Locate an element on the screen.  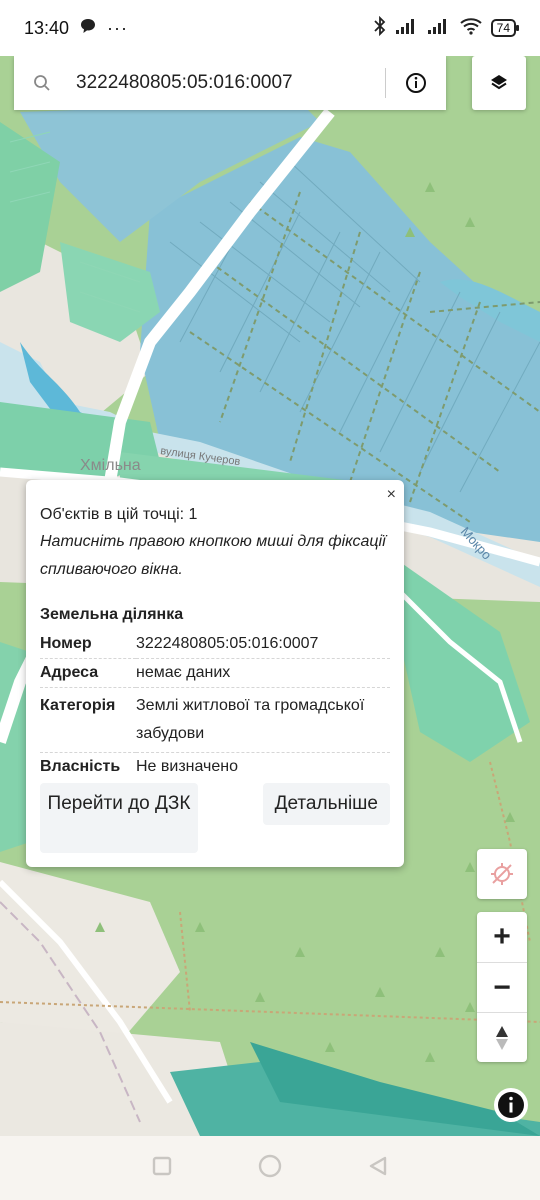
back-button is located at coordinates (378, 1168).